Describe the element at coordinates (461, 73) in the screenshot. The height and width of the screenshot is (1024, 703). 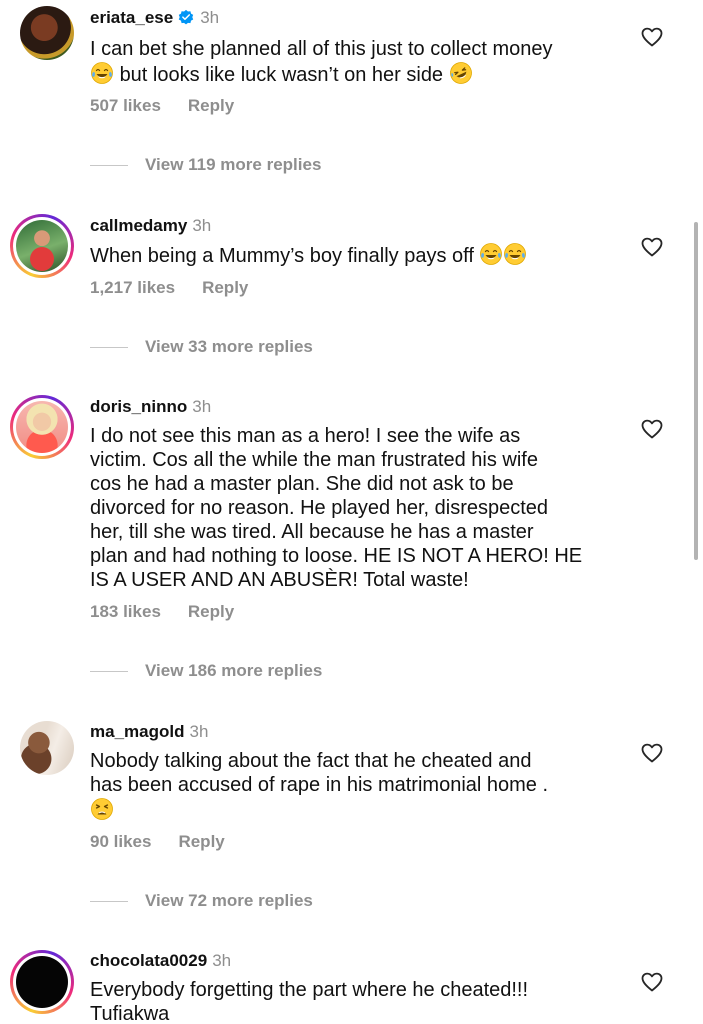
I see `rofl-emoji-icon` at that location.